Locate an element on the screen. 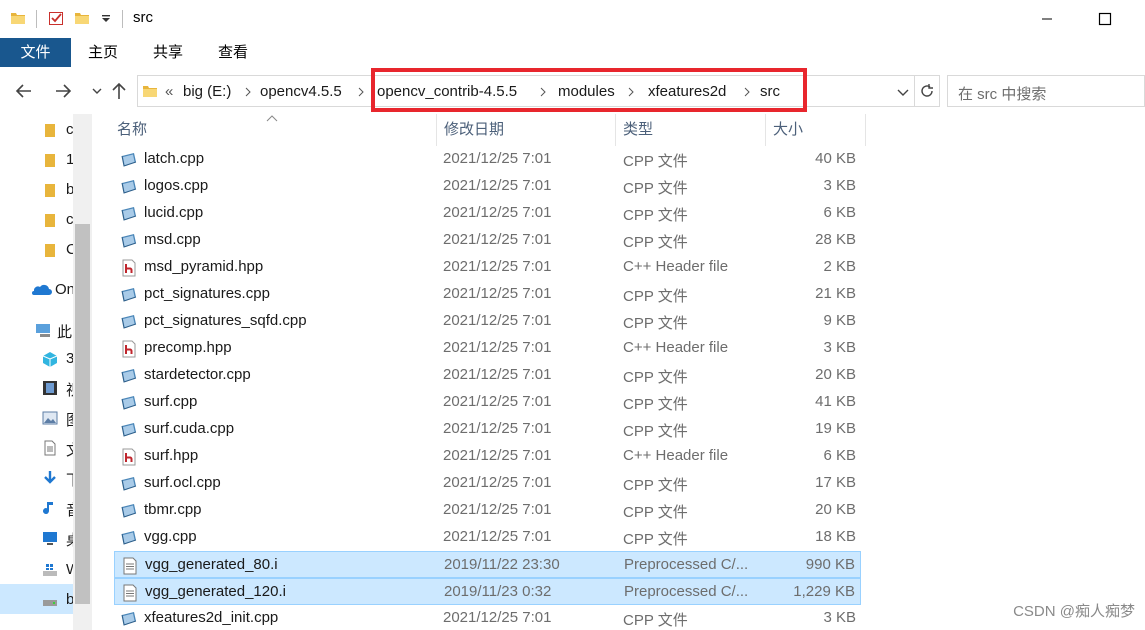 Image resolution: width=1145 pixels, height=630 pixels. file-name: logos.cpp is located at coordinates (176, 185).